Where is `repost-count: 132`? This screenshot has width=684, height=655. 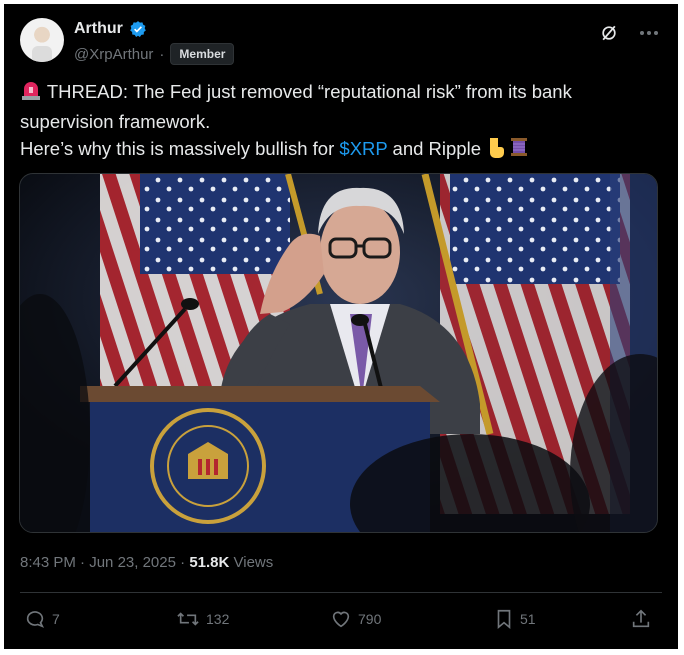 repost-count: 132 is located at coordinates (218, 619).